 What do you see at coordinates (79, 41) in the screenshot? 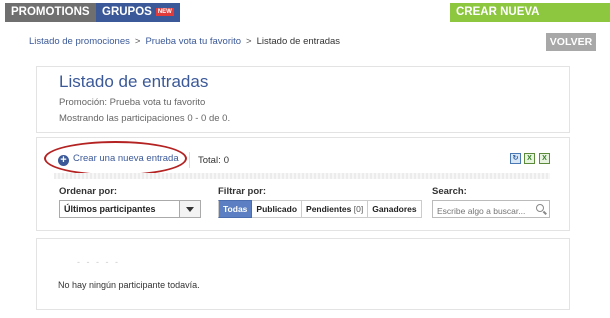
I see `breadcrumb-link-promotions: Listado de promociones` at bounding box center [79, 41].